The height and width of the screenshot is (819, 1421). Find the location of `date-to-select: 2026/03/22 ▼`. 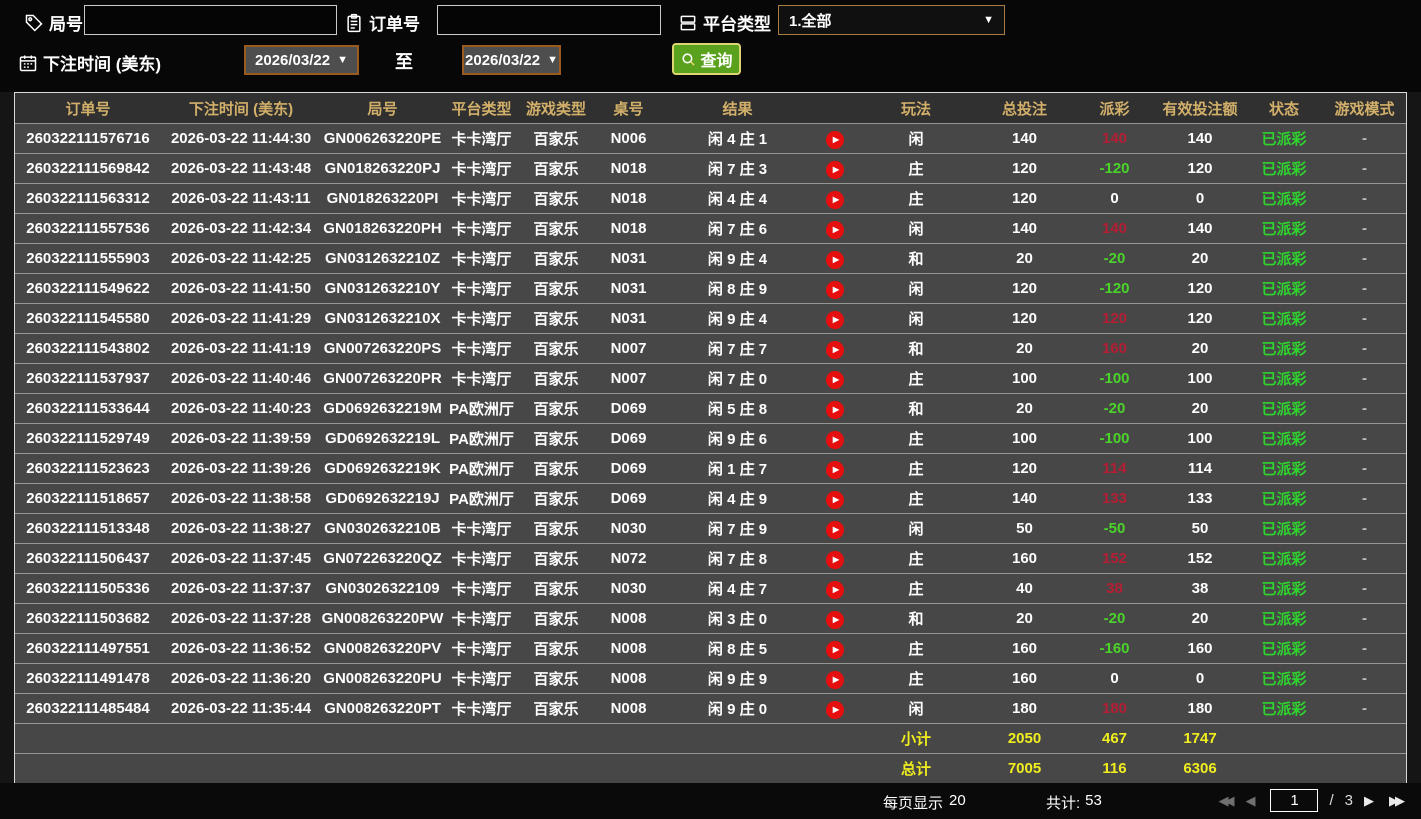

date-to-select: 2026/03/22 ▼ is located at coordinates (511, 60).